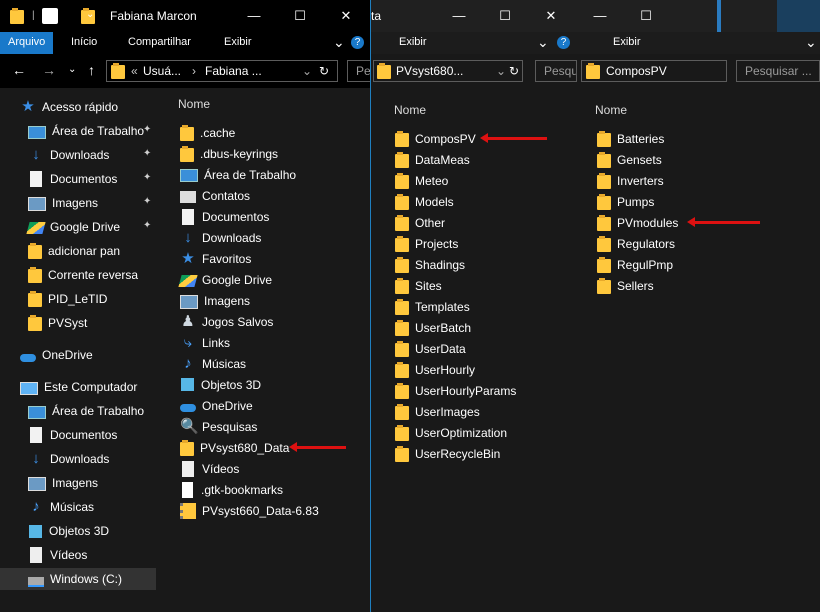  Describe the element at coordinates (435, 138) in the screenshot. I see `list-item: ComposPV` at that location.